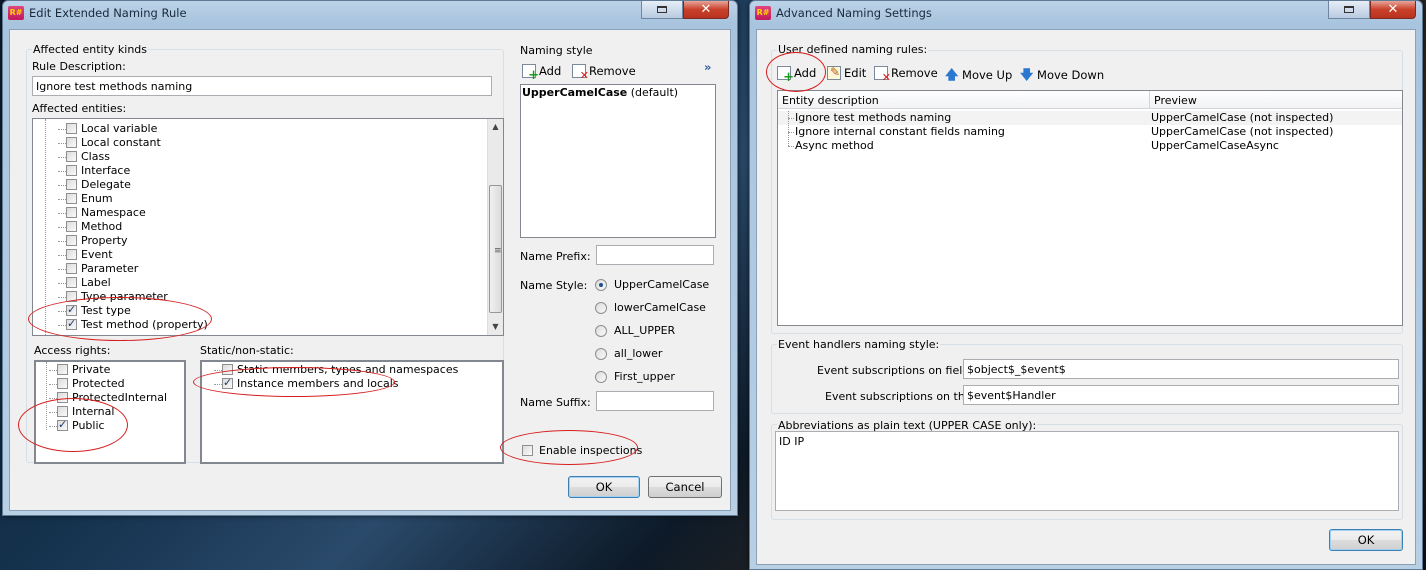 Image resolution: width=1426 pixels, height=570 pixels. What do you see at coordinates (685, 487) in the screenshot?
I see `cancel-button: Cancel` at bounding box center [685, 487].